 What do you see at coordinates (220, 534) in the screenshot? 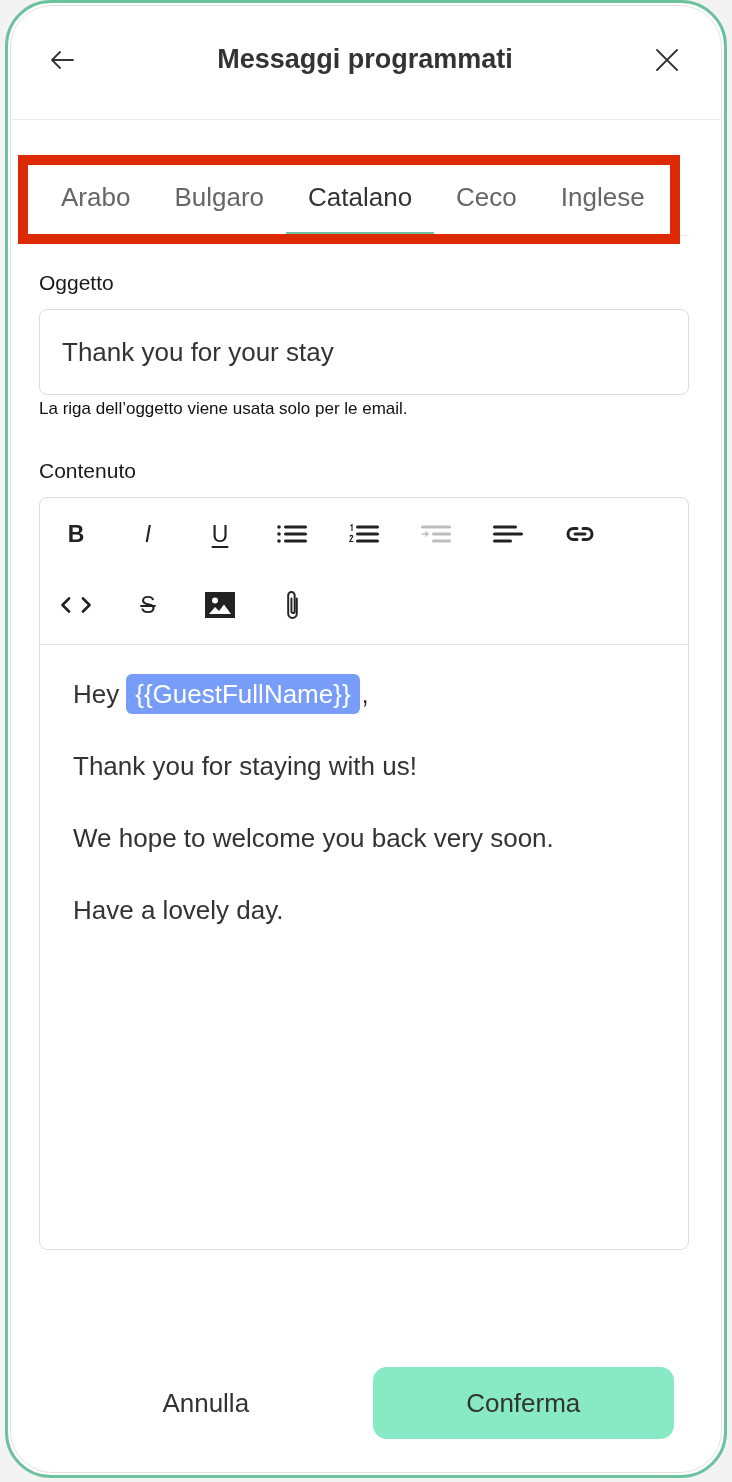
I see `underline-button: U` at bounding box center [220, 534].